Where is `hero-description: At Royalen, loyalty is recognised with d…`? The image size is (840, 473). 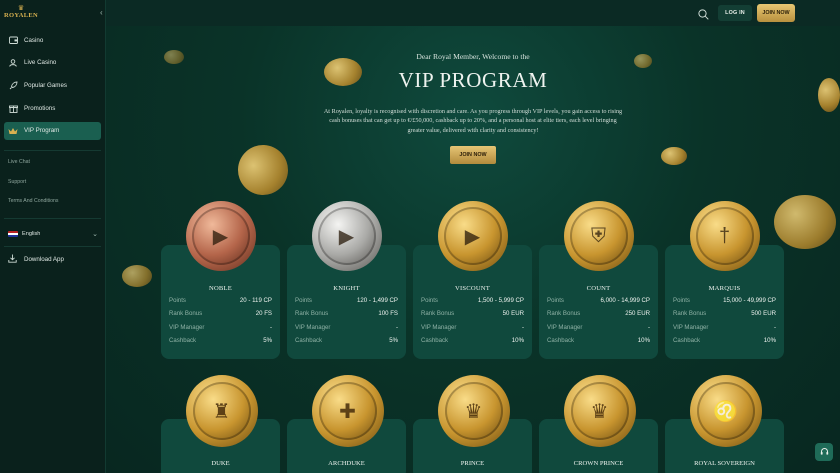 hero-description: At Royalen, loyalty is recognised with d… is located at coordinates (473, 121).